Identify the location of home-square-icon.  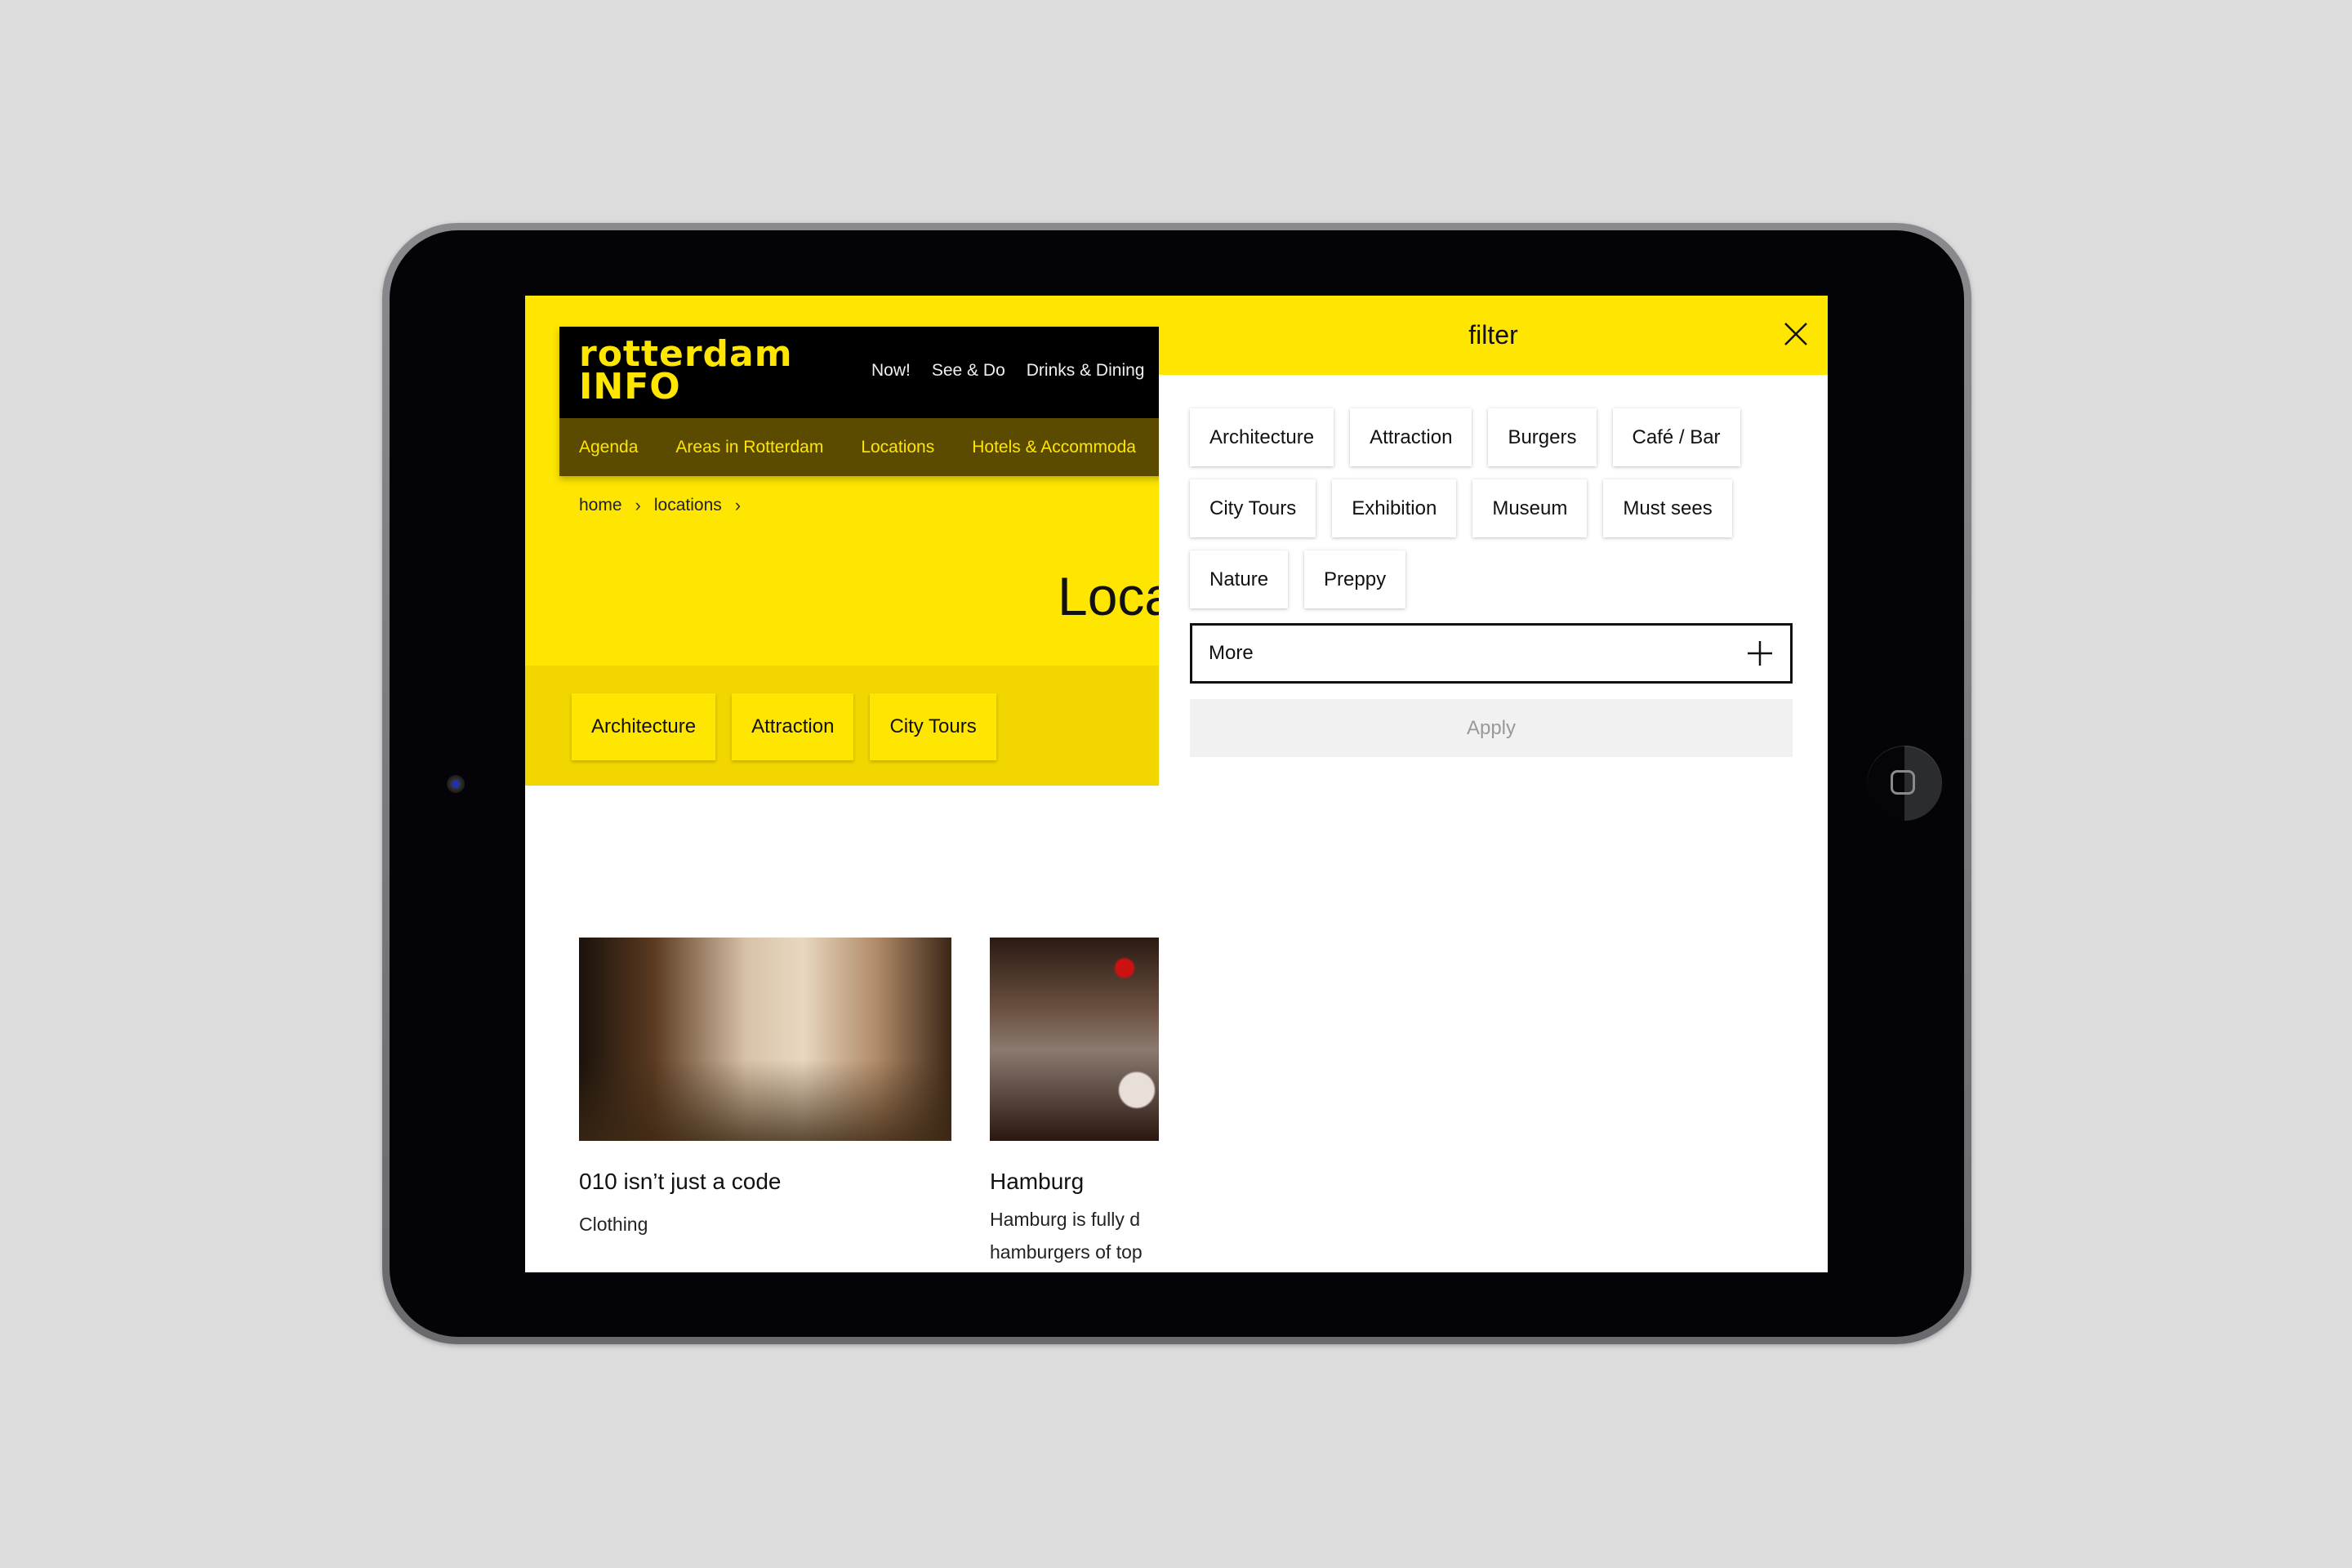
(1903, 782).